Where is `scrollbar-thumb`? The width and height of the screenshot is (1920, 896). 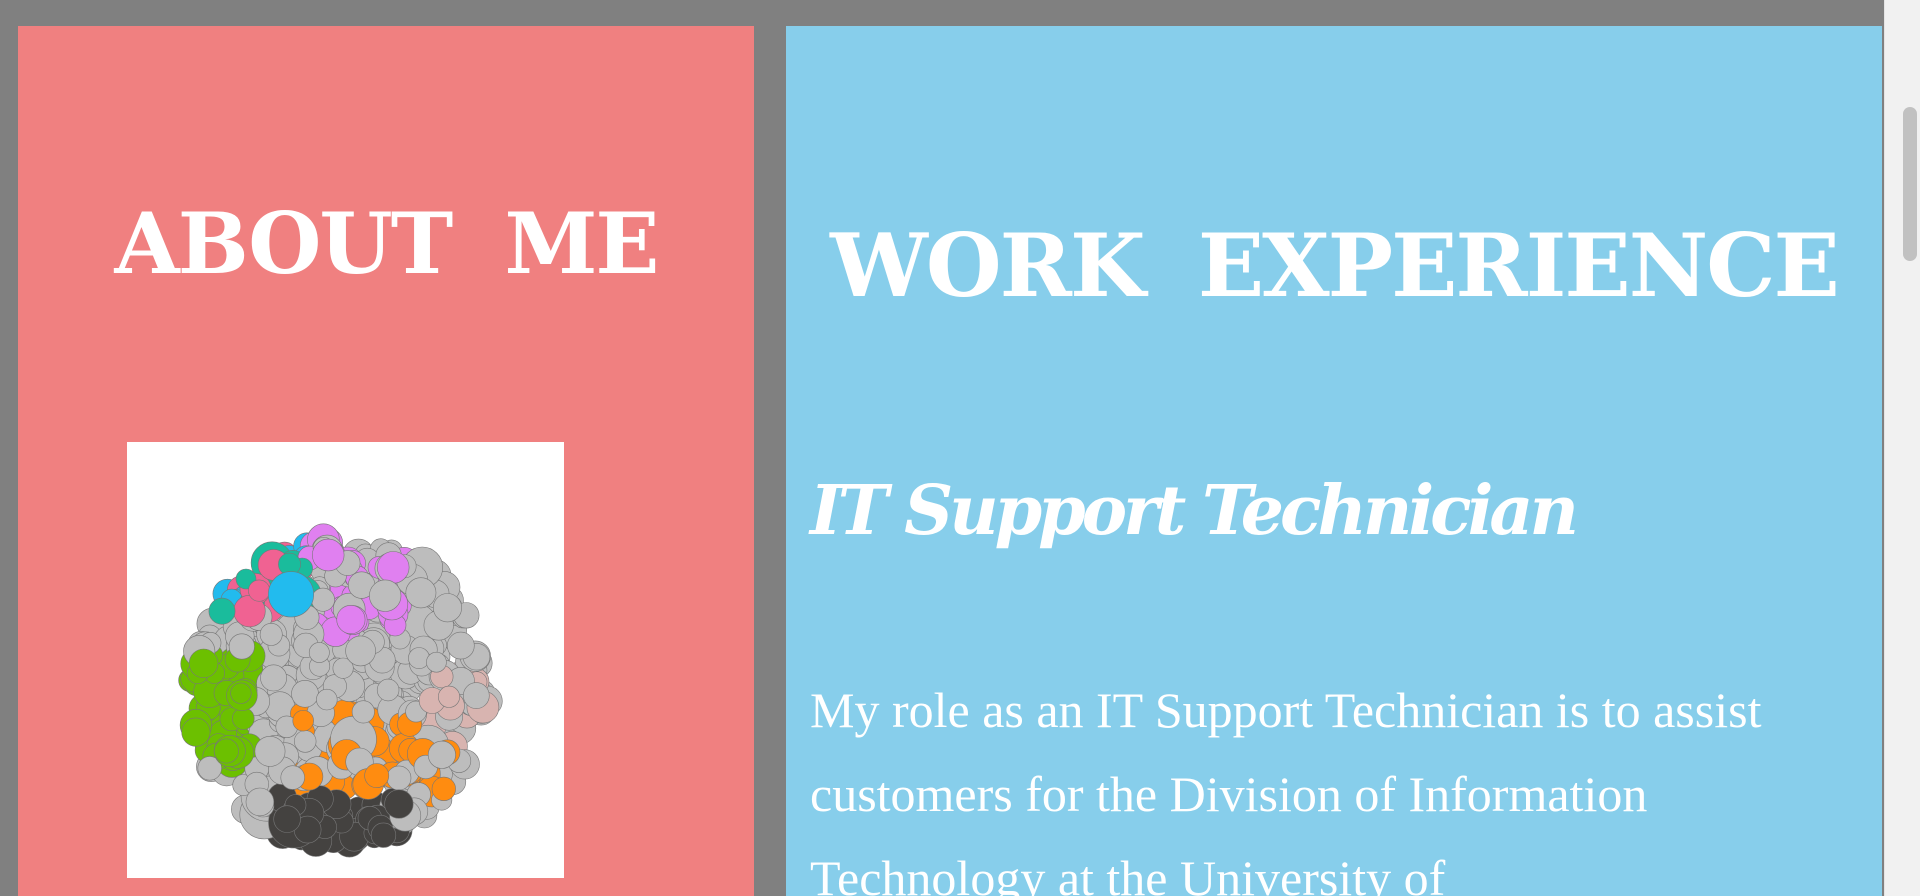 scrollbar-thumb is located at coordinates (1910, 184).